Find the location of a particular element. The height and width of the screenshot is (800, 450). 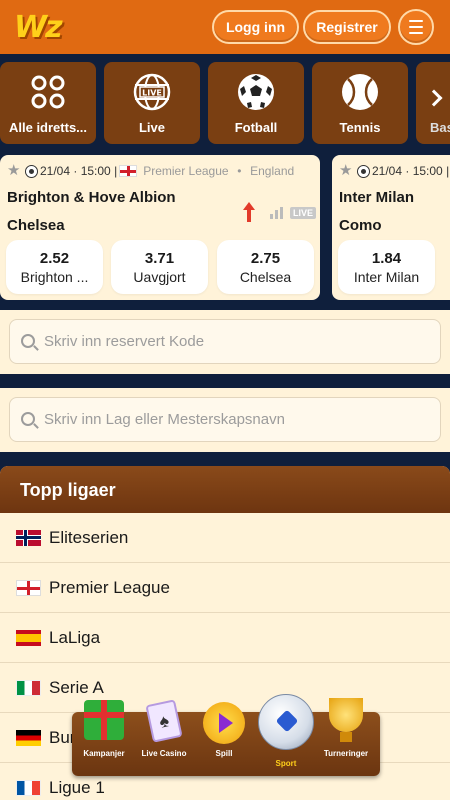

odds-label: Inter Milan is located at coordinates (386, 277).